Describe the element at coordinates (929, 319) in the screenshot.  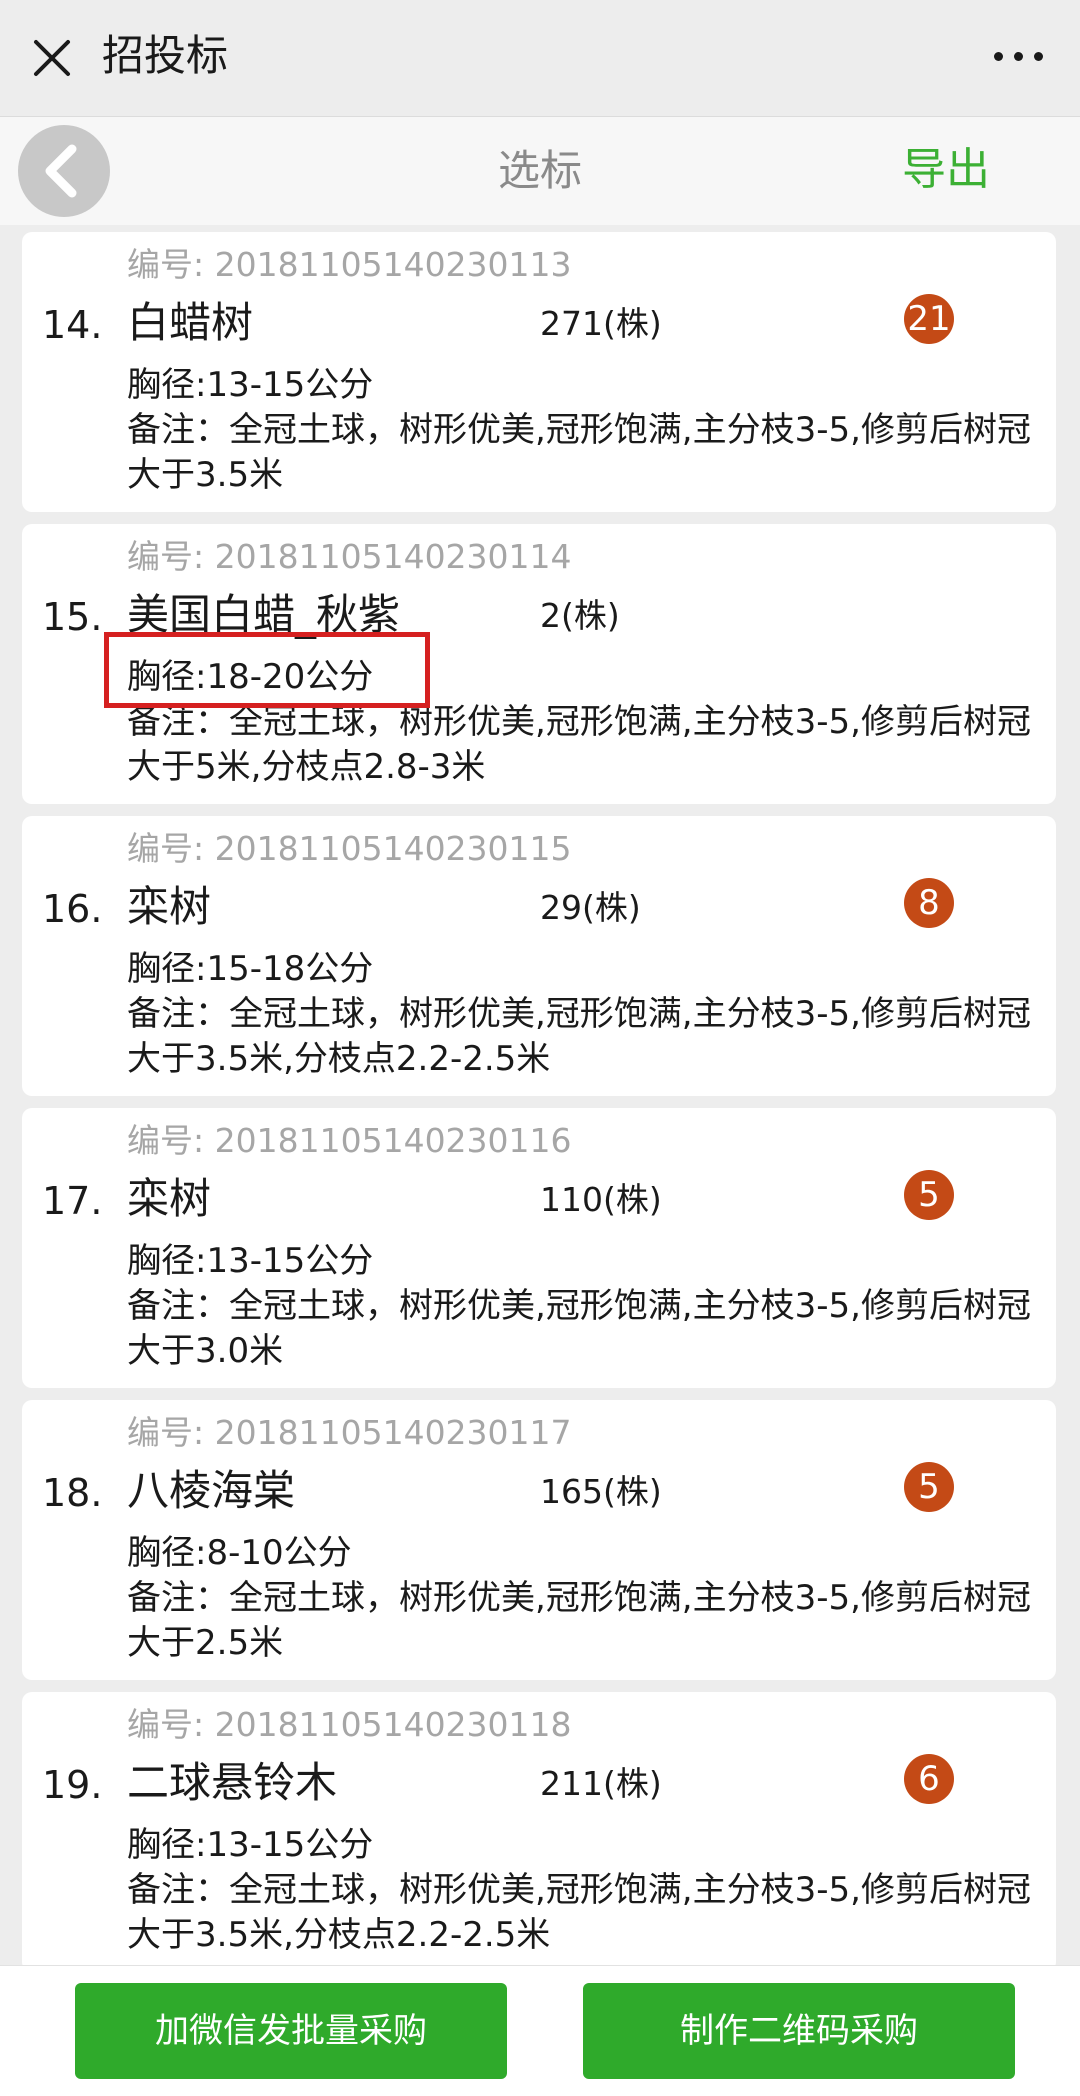
I see `count-badge: 21` at that location.